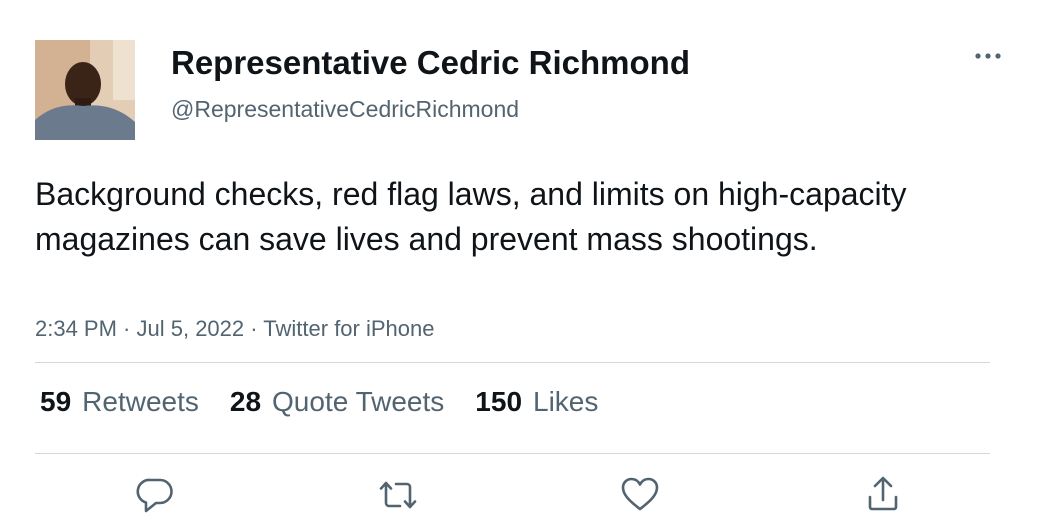  I want to click on avatar-photo, so click(85, 90).